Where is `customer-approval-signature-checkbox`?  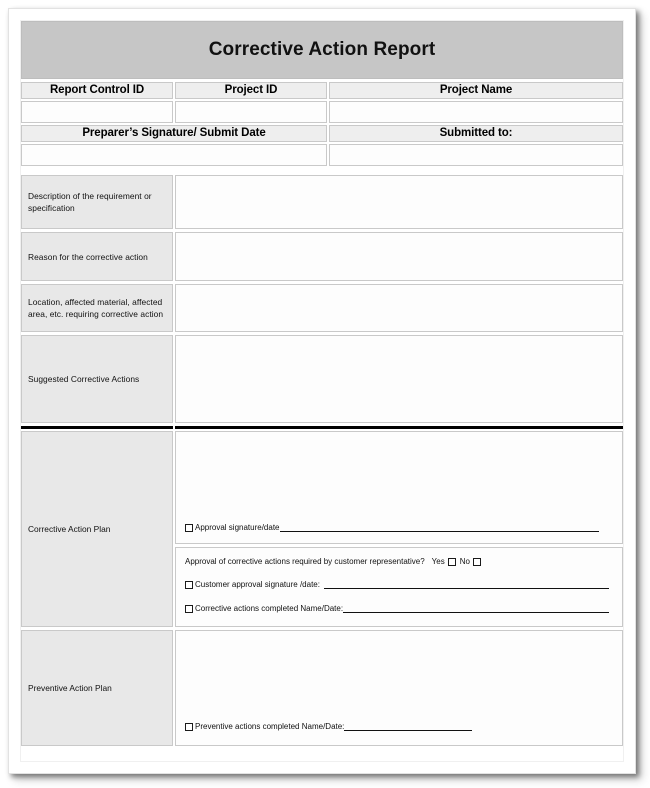 customer-approval-signature-checkbox is located at coordinates (189, 585).